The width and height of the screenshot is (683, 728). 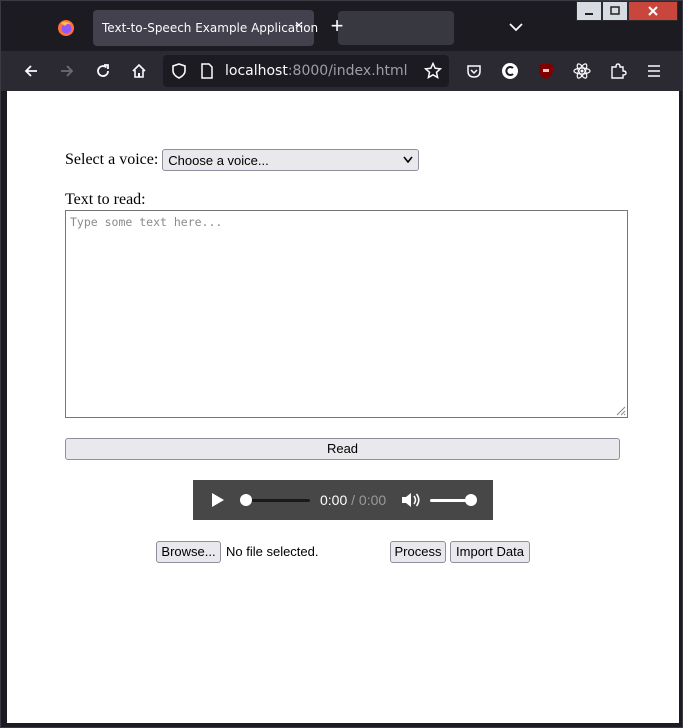 I want to click on text-label: Text to read:, so click(x=105, y=199).